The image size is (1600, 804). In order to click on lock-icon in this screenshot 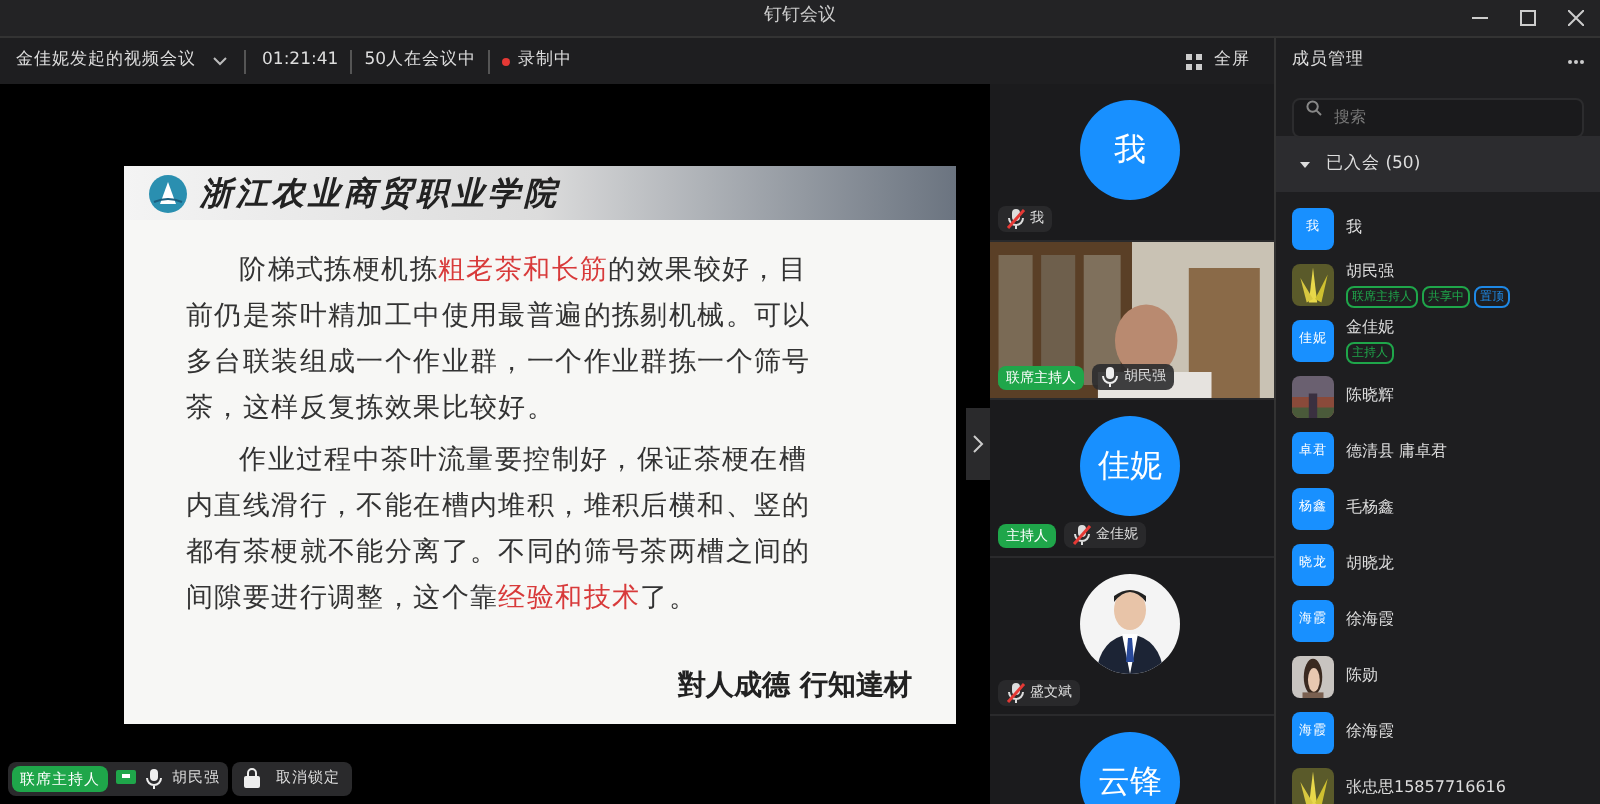, I will do `click(252, 778)`.